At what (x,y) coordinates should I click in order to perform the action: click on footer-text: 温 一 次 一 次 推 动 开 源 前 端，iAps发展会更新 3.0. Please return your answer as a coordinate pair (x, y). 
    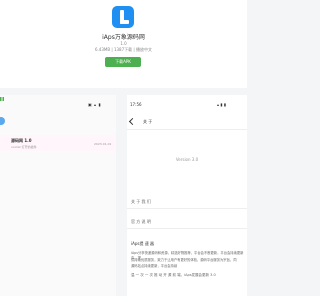
    Looking at the image, I should click on (173, 275).